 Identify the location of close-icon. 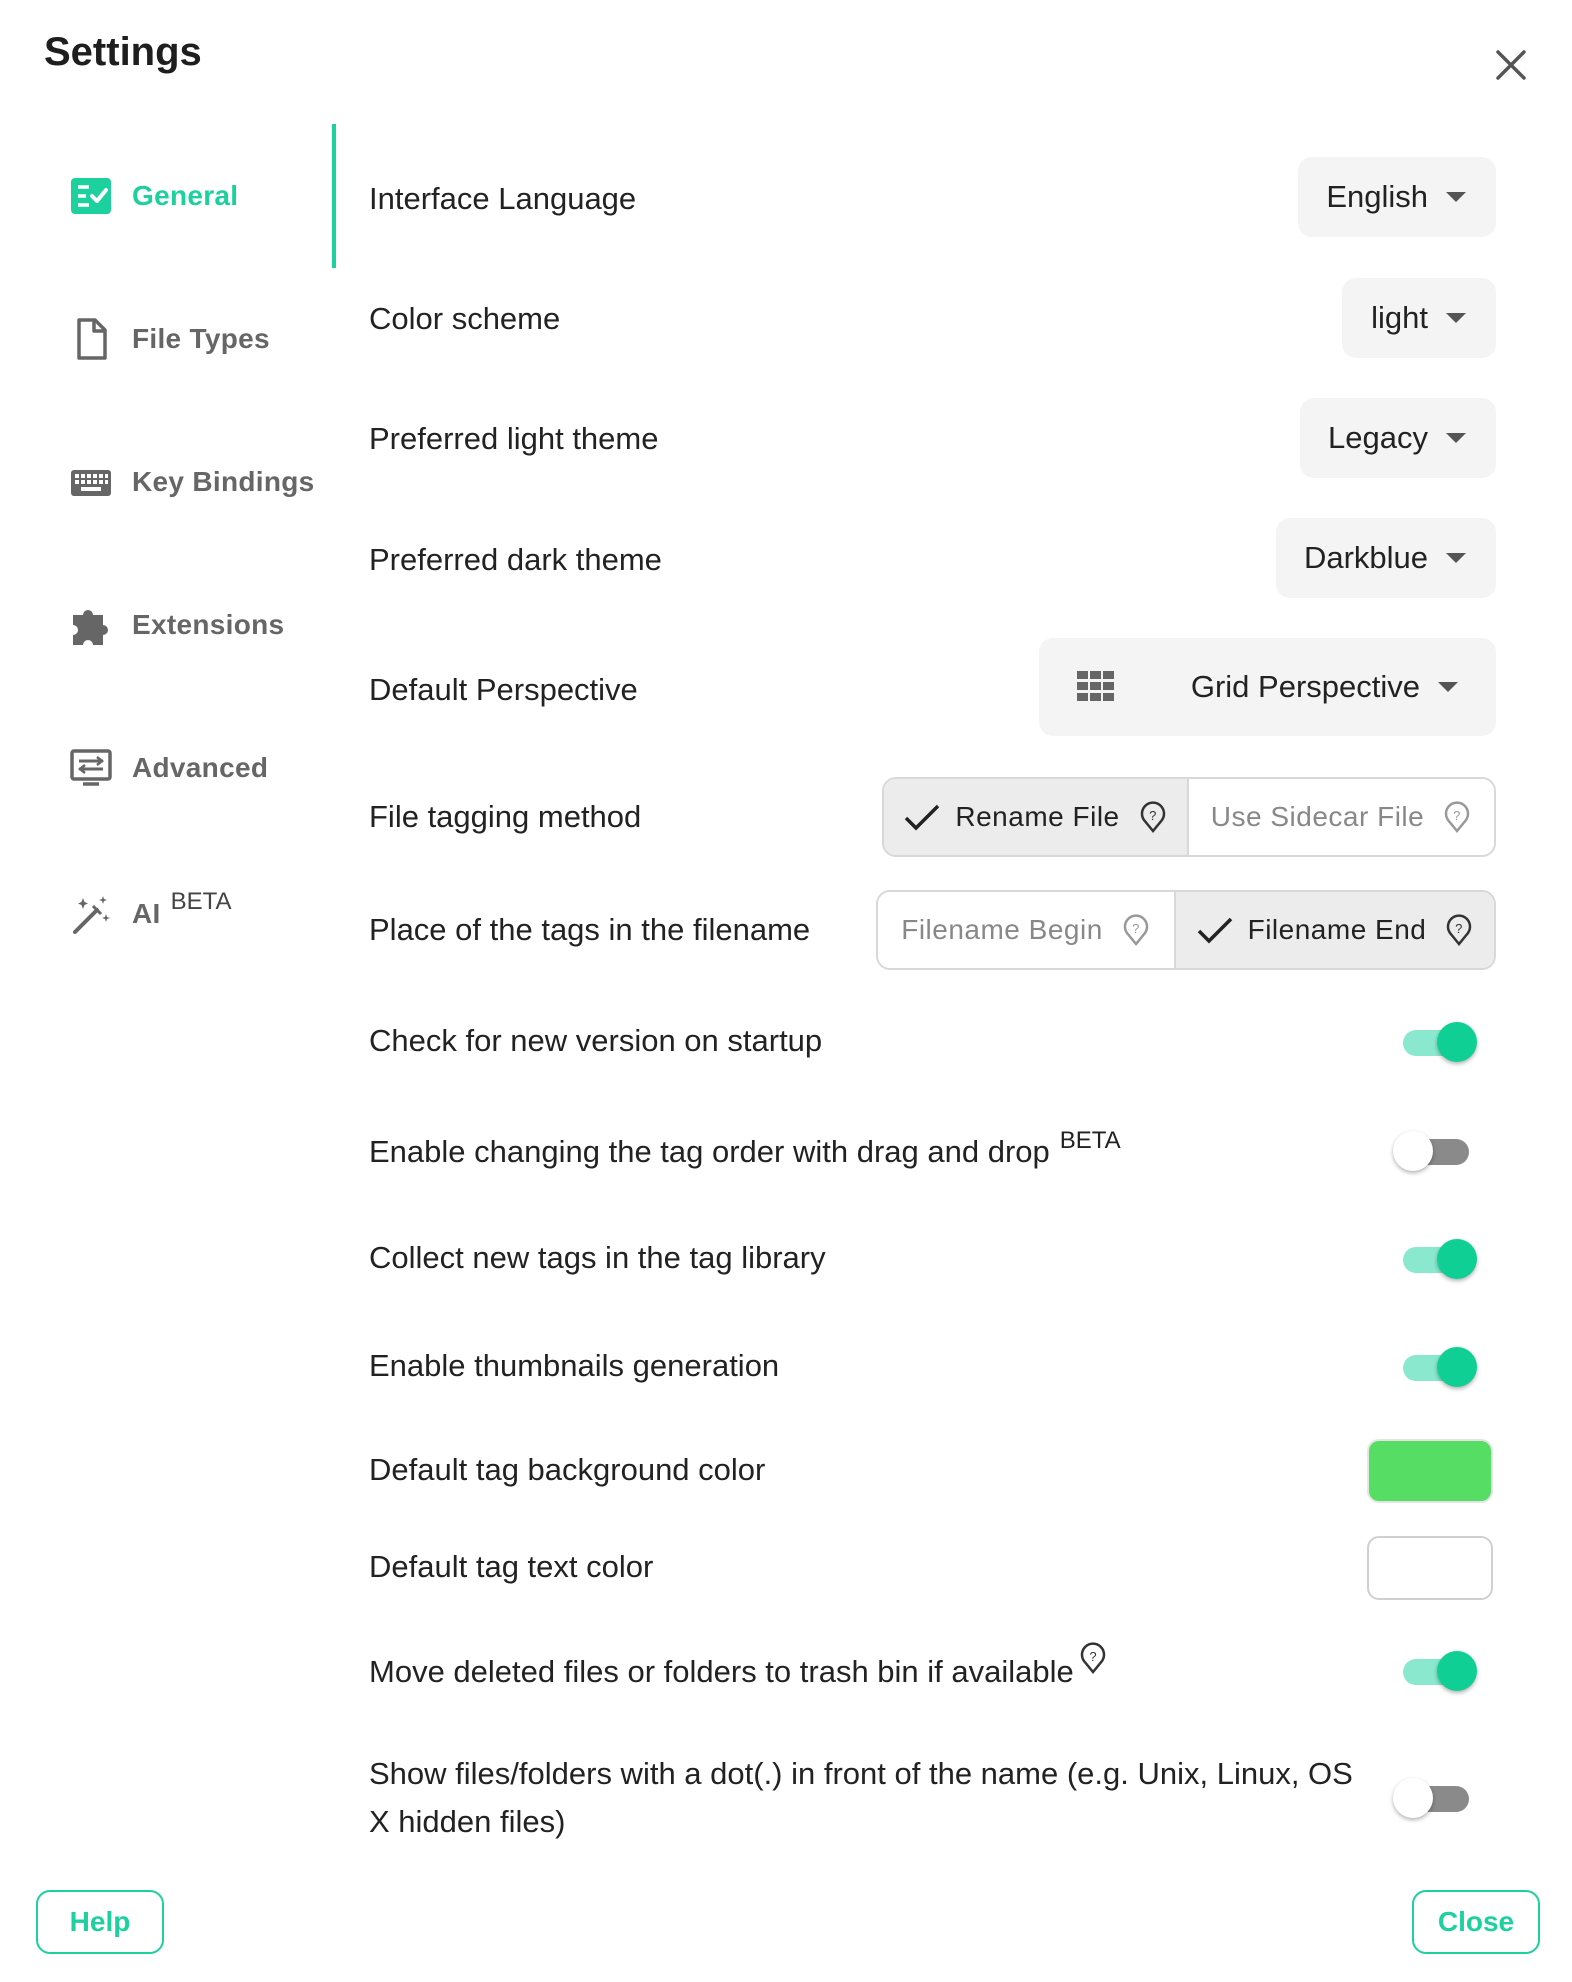
(1511, 65).